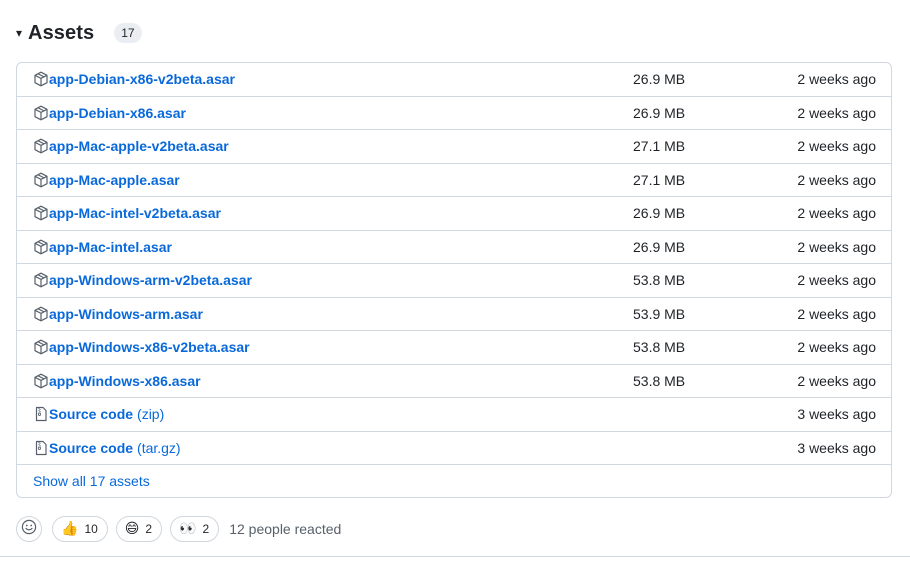 Image resolution: width=910 pixels, height=561 pixels. Describe the element at coordinates (454, 448) in the screenshot. I see `source-row: Source code (tar.gz) 3 weeks ago` at that location.